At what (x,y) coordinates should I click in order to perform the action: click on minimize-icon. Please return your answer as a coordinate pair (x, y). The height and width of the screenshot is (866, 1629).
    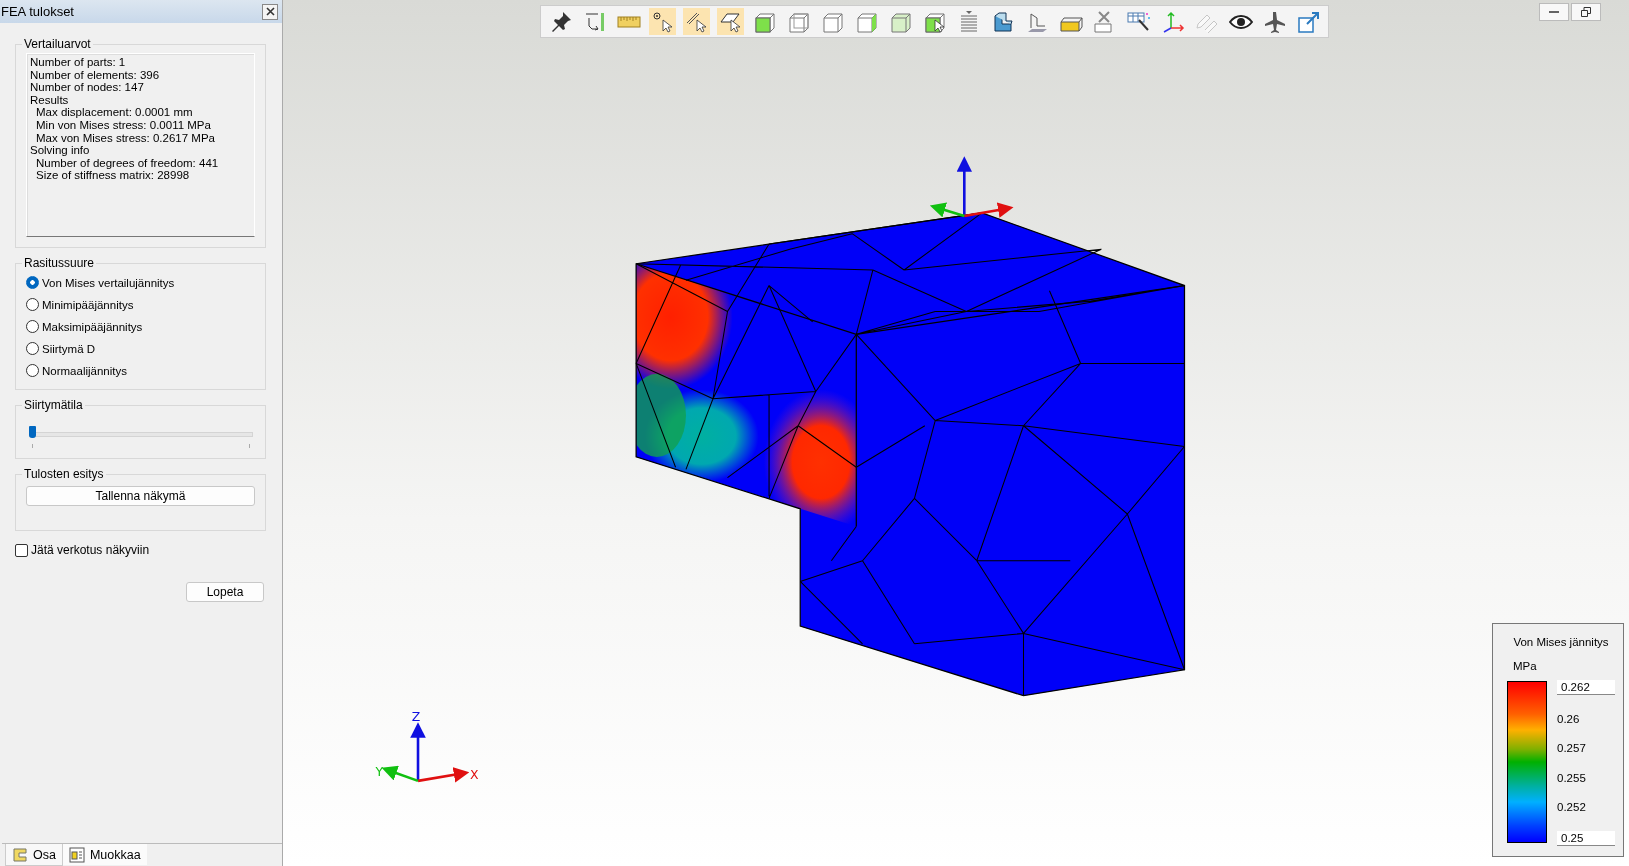
    Looking at the image, I should click on (1554, 12).